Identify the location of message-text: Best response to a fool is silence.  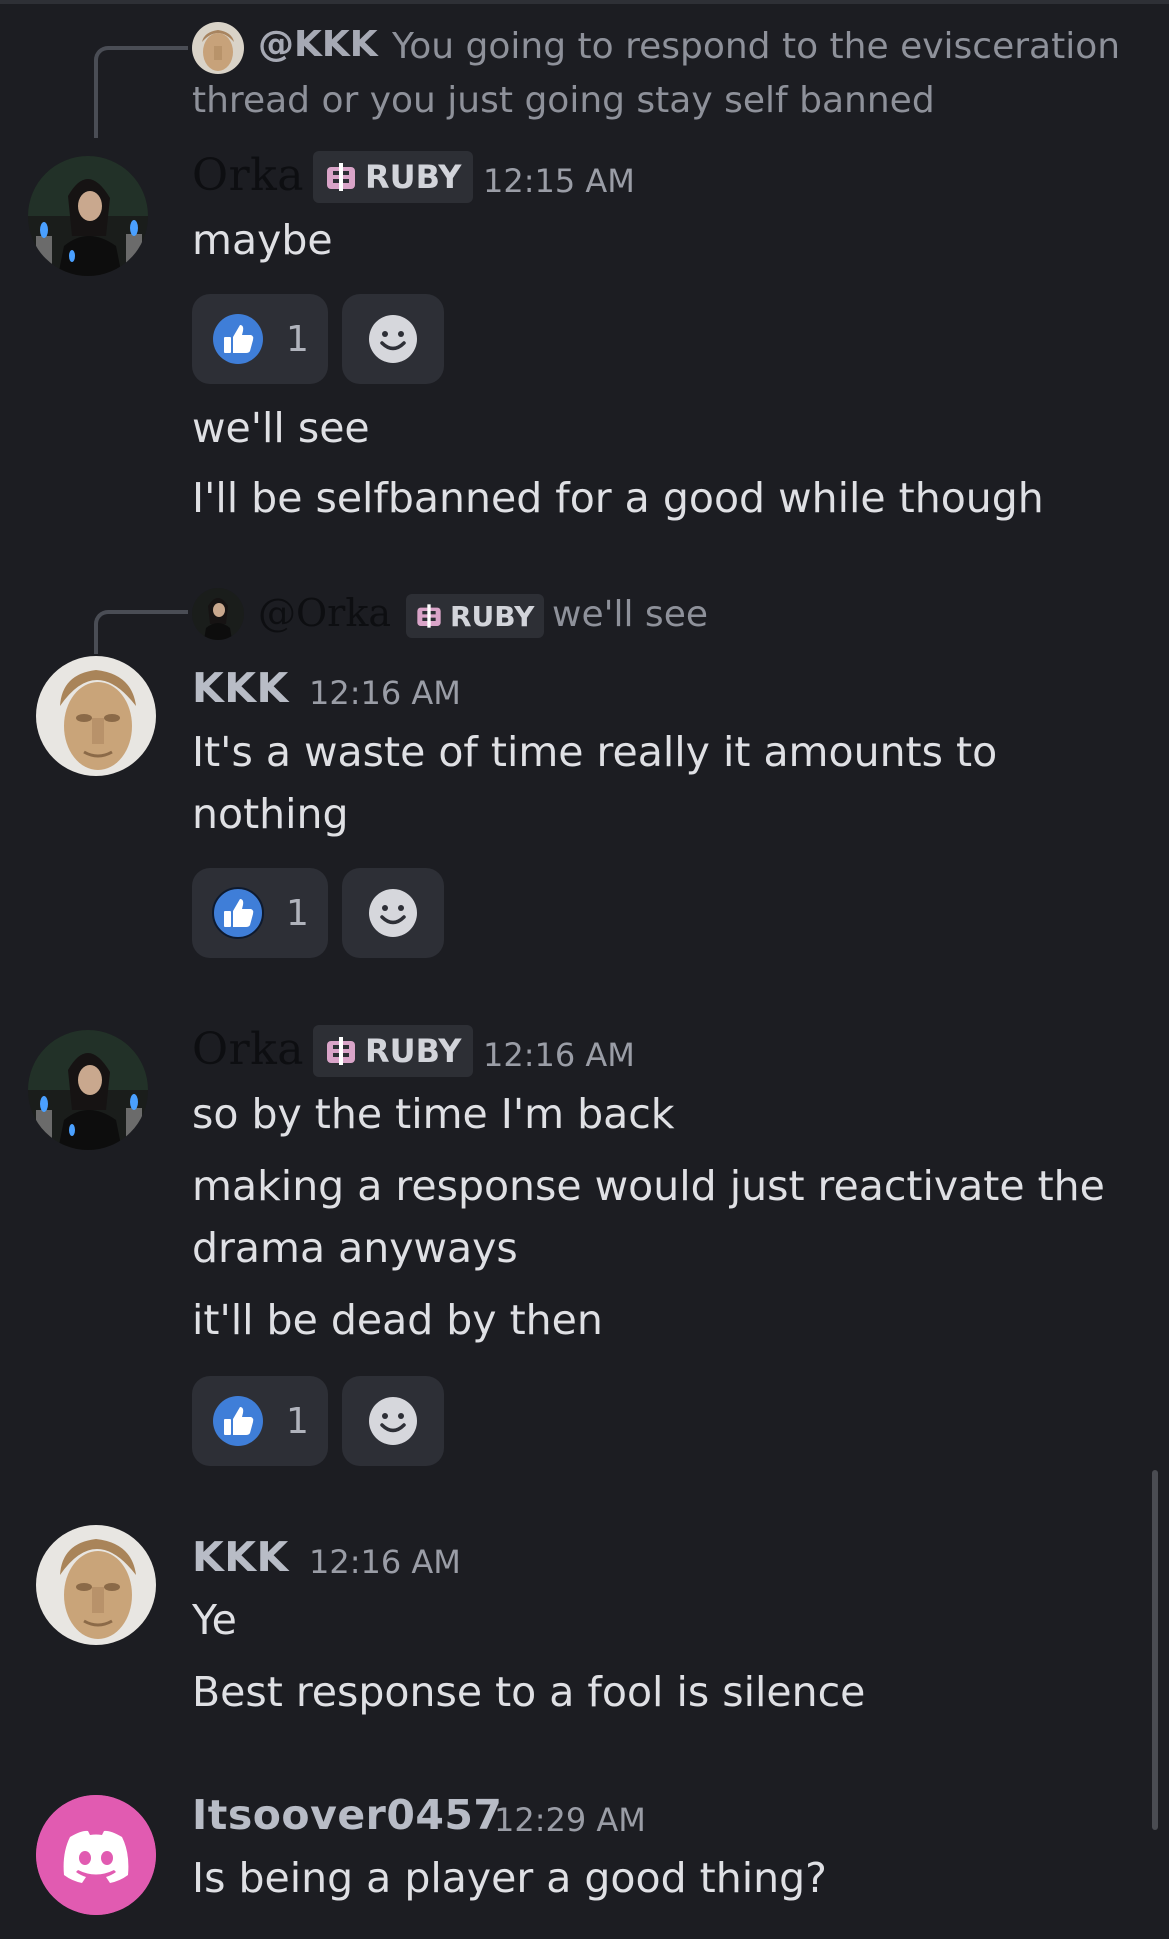
(529, 1692).